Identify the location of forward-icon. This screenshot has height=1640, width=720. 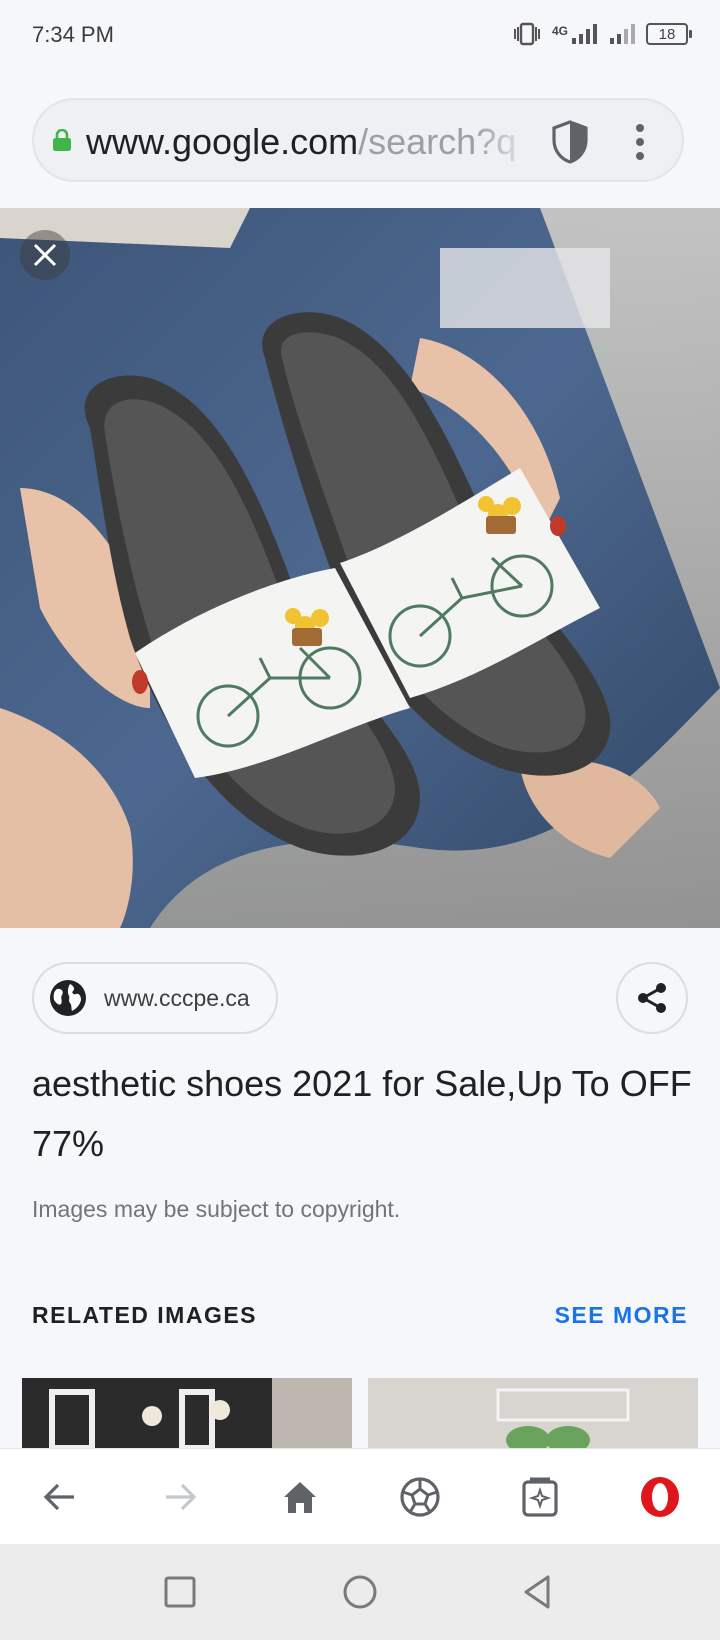
(181, 1497).